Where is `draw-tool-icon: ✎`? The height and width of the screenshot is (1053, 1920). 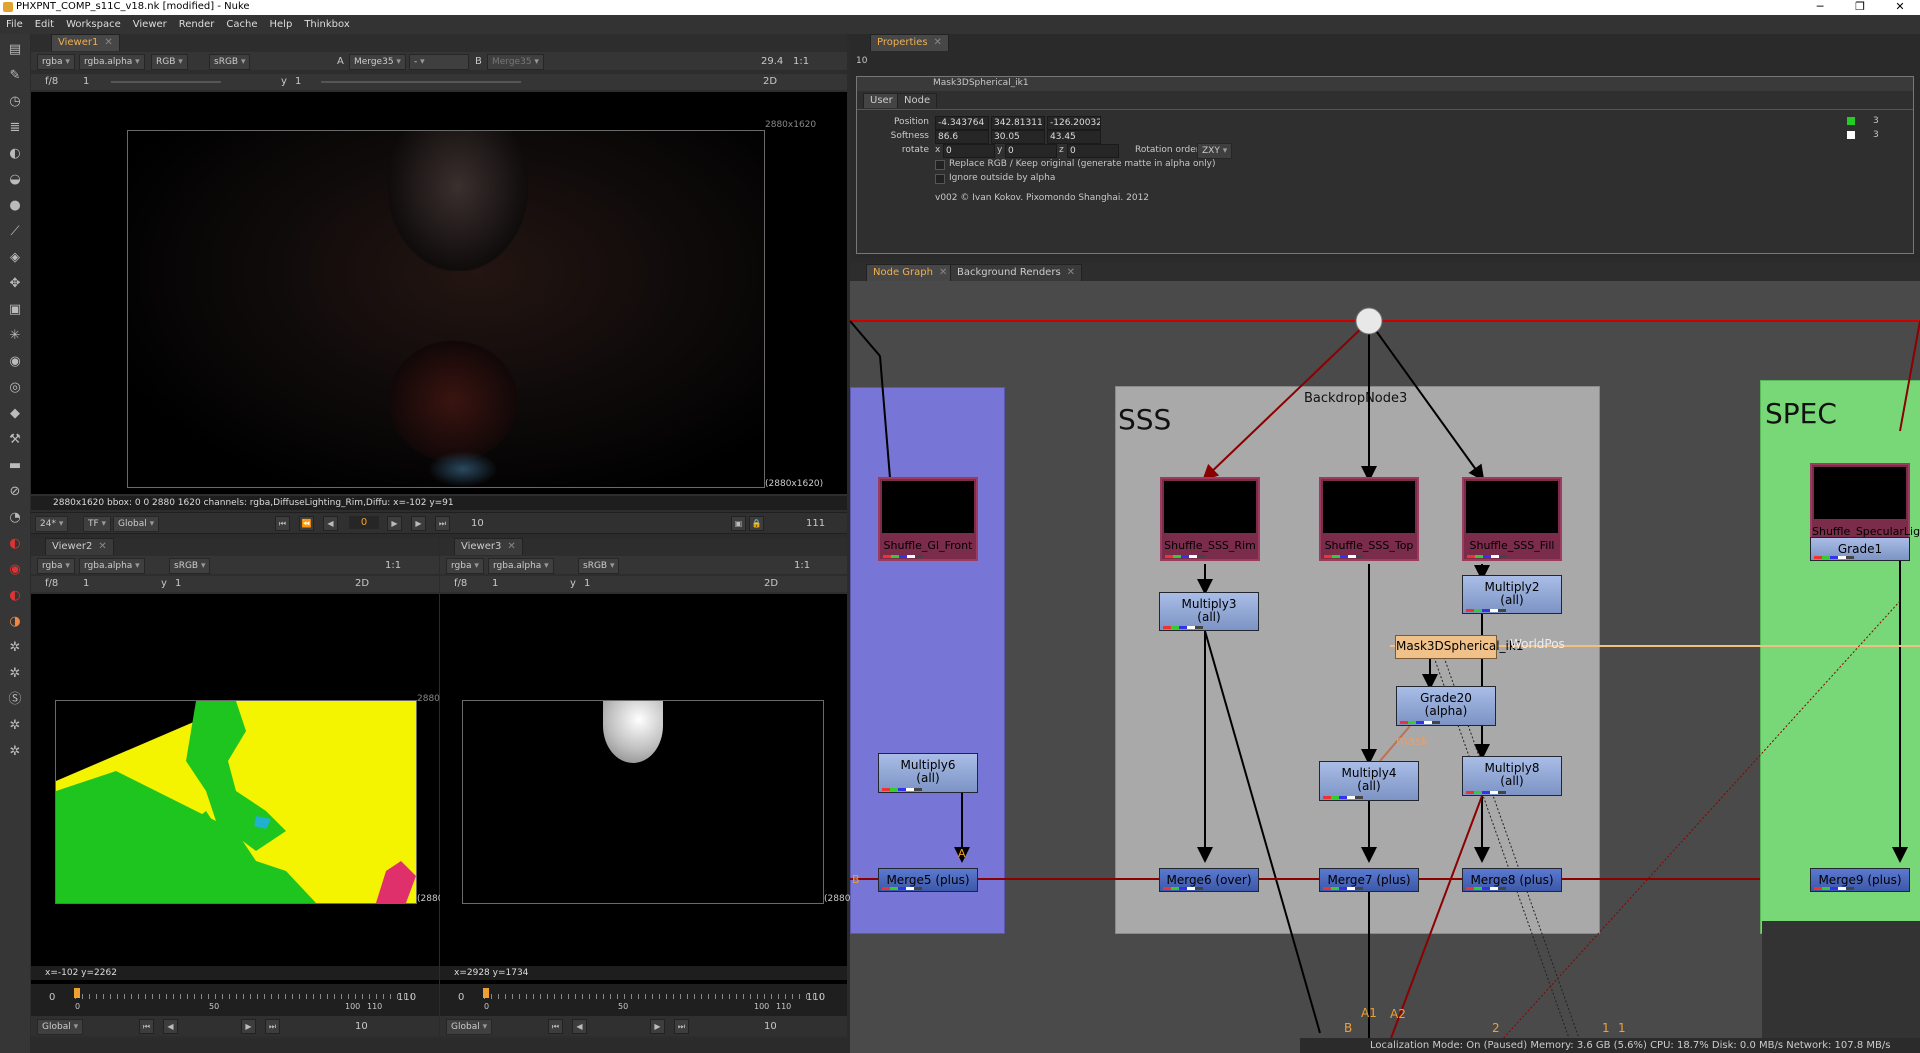
draw-tool-icon: ✎ is located at coordinates (15, 76).